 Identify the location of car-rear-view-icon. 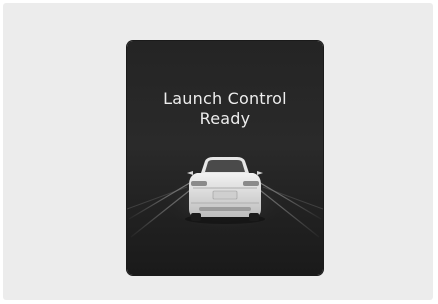
(225, 190).